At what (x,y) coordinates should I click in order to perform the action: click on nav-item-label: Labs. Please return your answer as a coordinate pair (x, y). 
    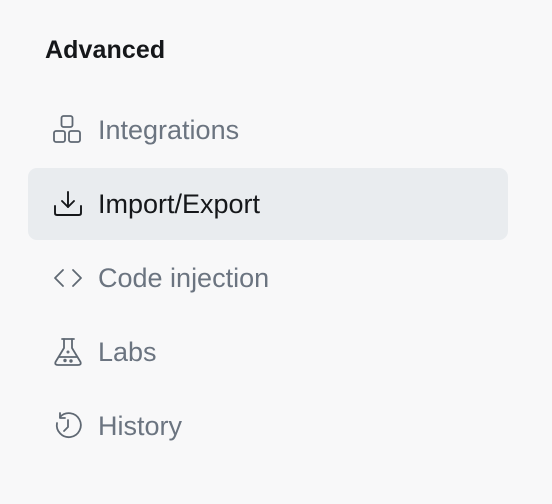
    Looking at the image, I should click on (127, 351).